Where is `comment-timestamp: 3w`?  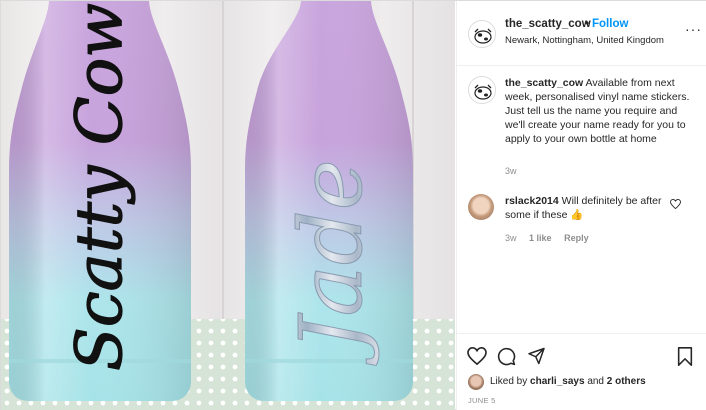
comment-timestamp: 3w is located at coordinates (511, 238).